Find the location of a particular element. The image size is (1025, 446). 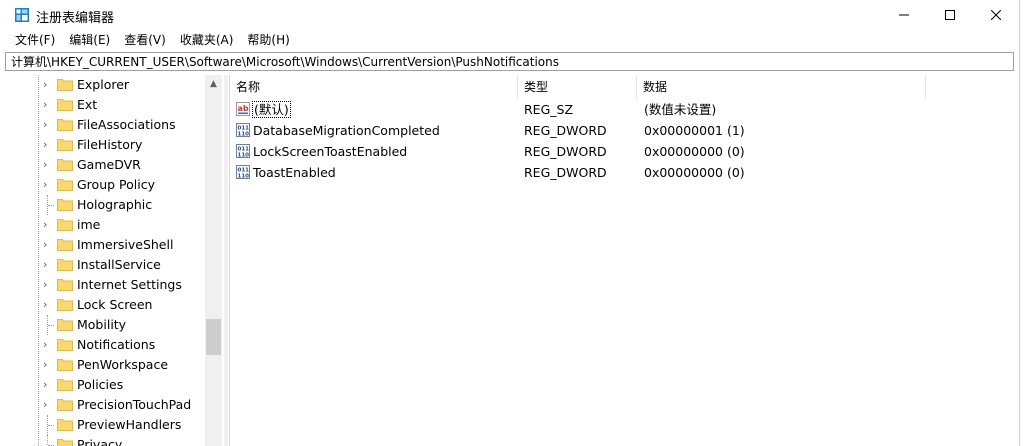

tree-item: › Notifications is located at coordinates (105, 345).